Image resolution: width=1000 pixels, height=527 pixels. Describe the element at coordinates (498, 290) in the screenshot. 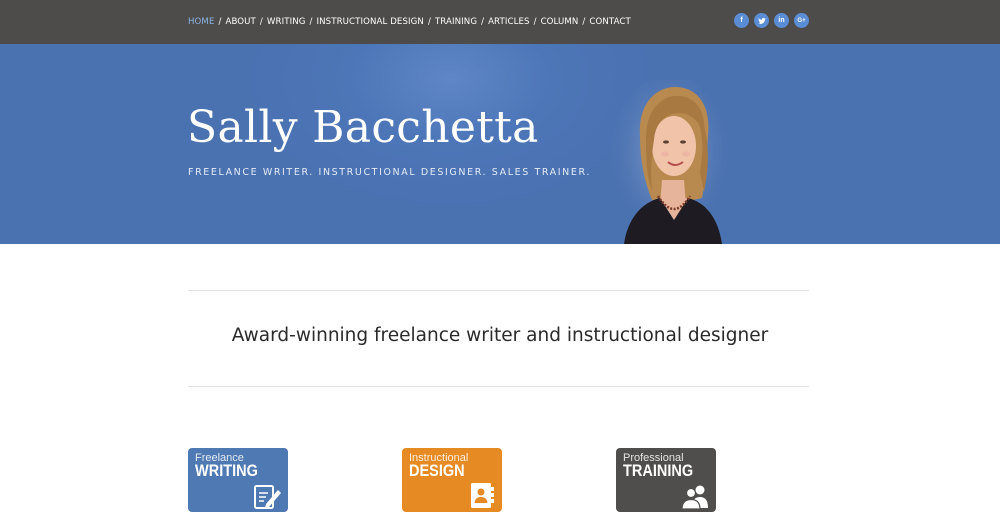

I see `divider-top` at that location.